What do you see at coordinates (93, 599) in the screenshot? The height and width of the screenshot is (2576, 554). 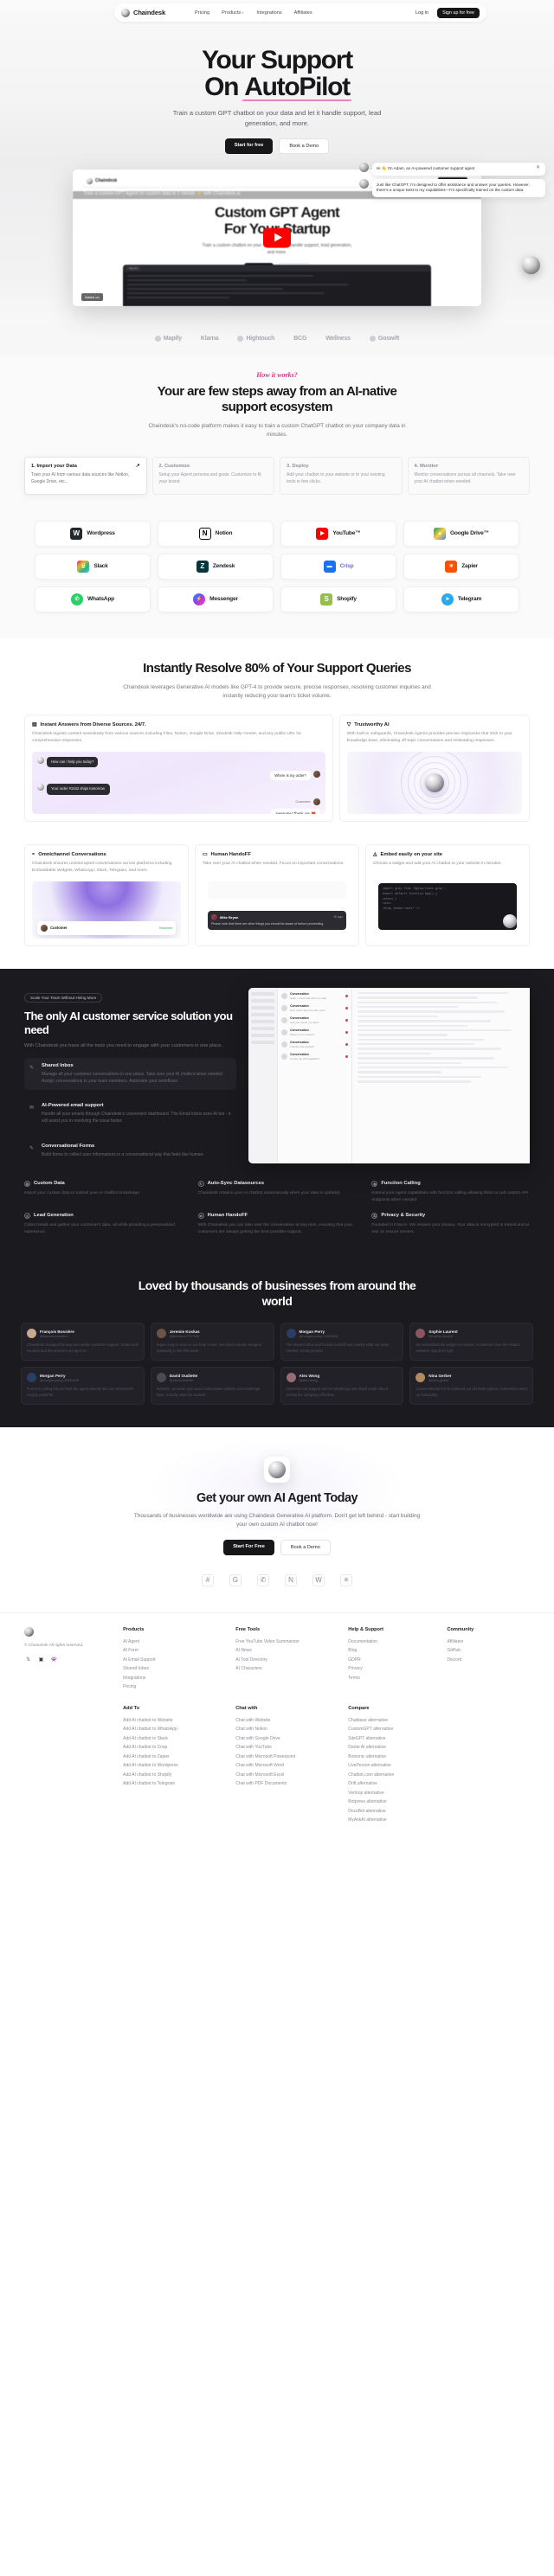 I see `integration-whatsapp: ✆ WhatsApp` at bounding box center [93, 599].